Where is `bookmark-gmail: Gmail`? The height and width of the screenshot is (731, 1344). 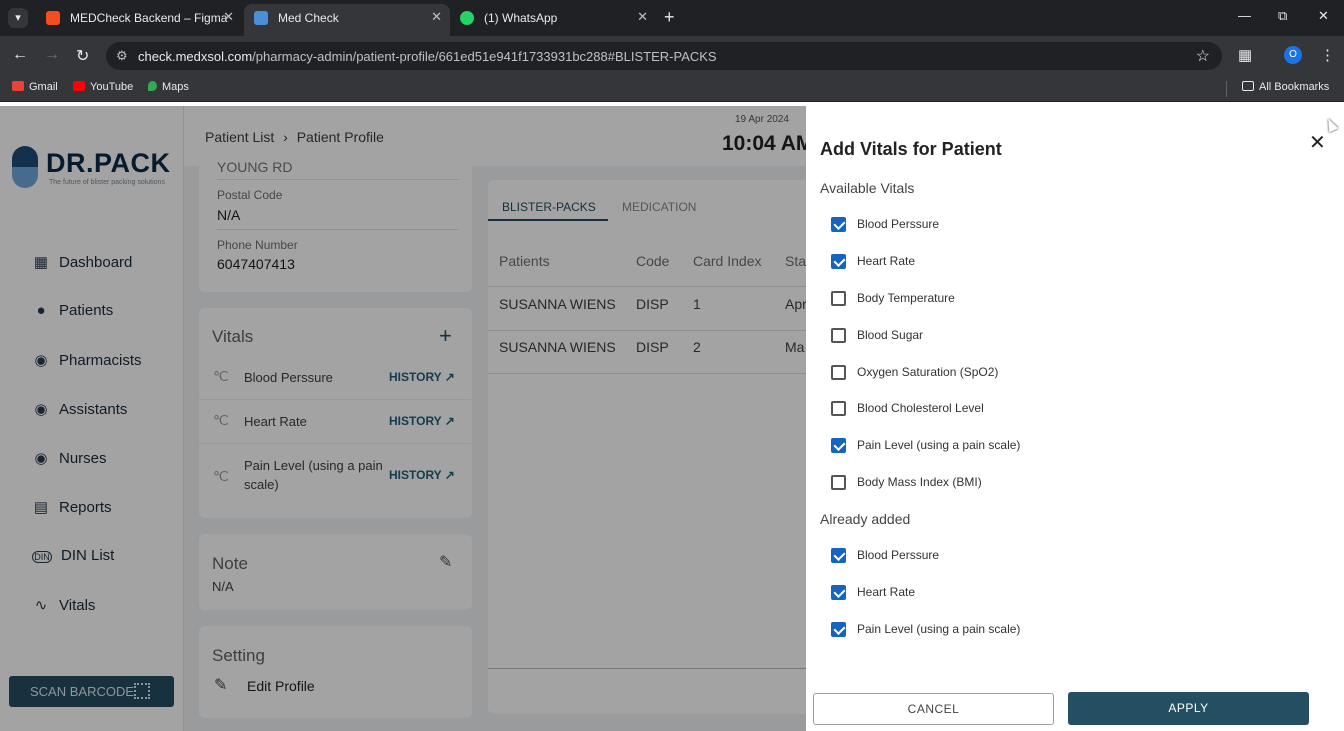 bookmark-gmail: Gmail is located at coordinates (35, 87).